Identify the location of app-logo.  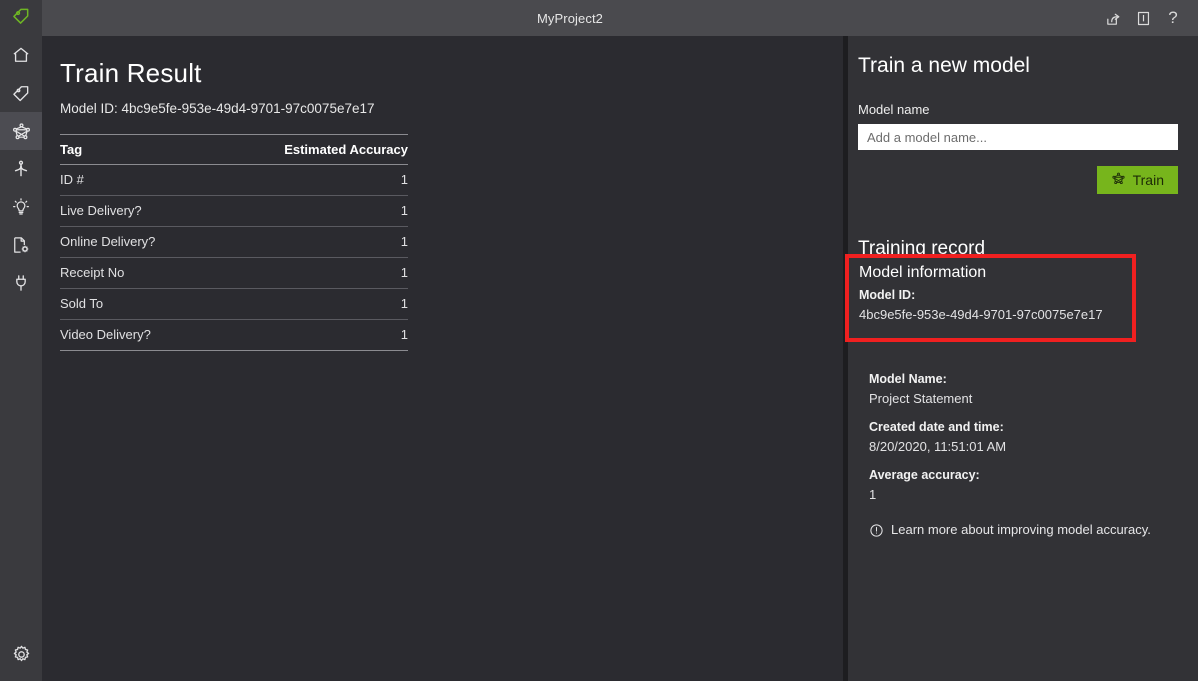
(21, 18).